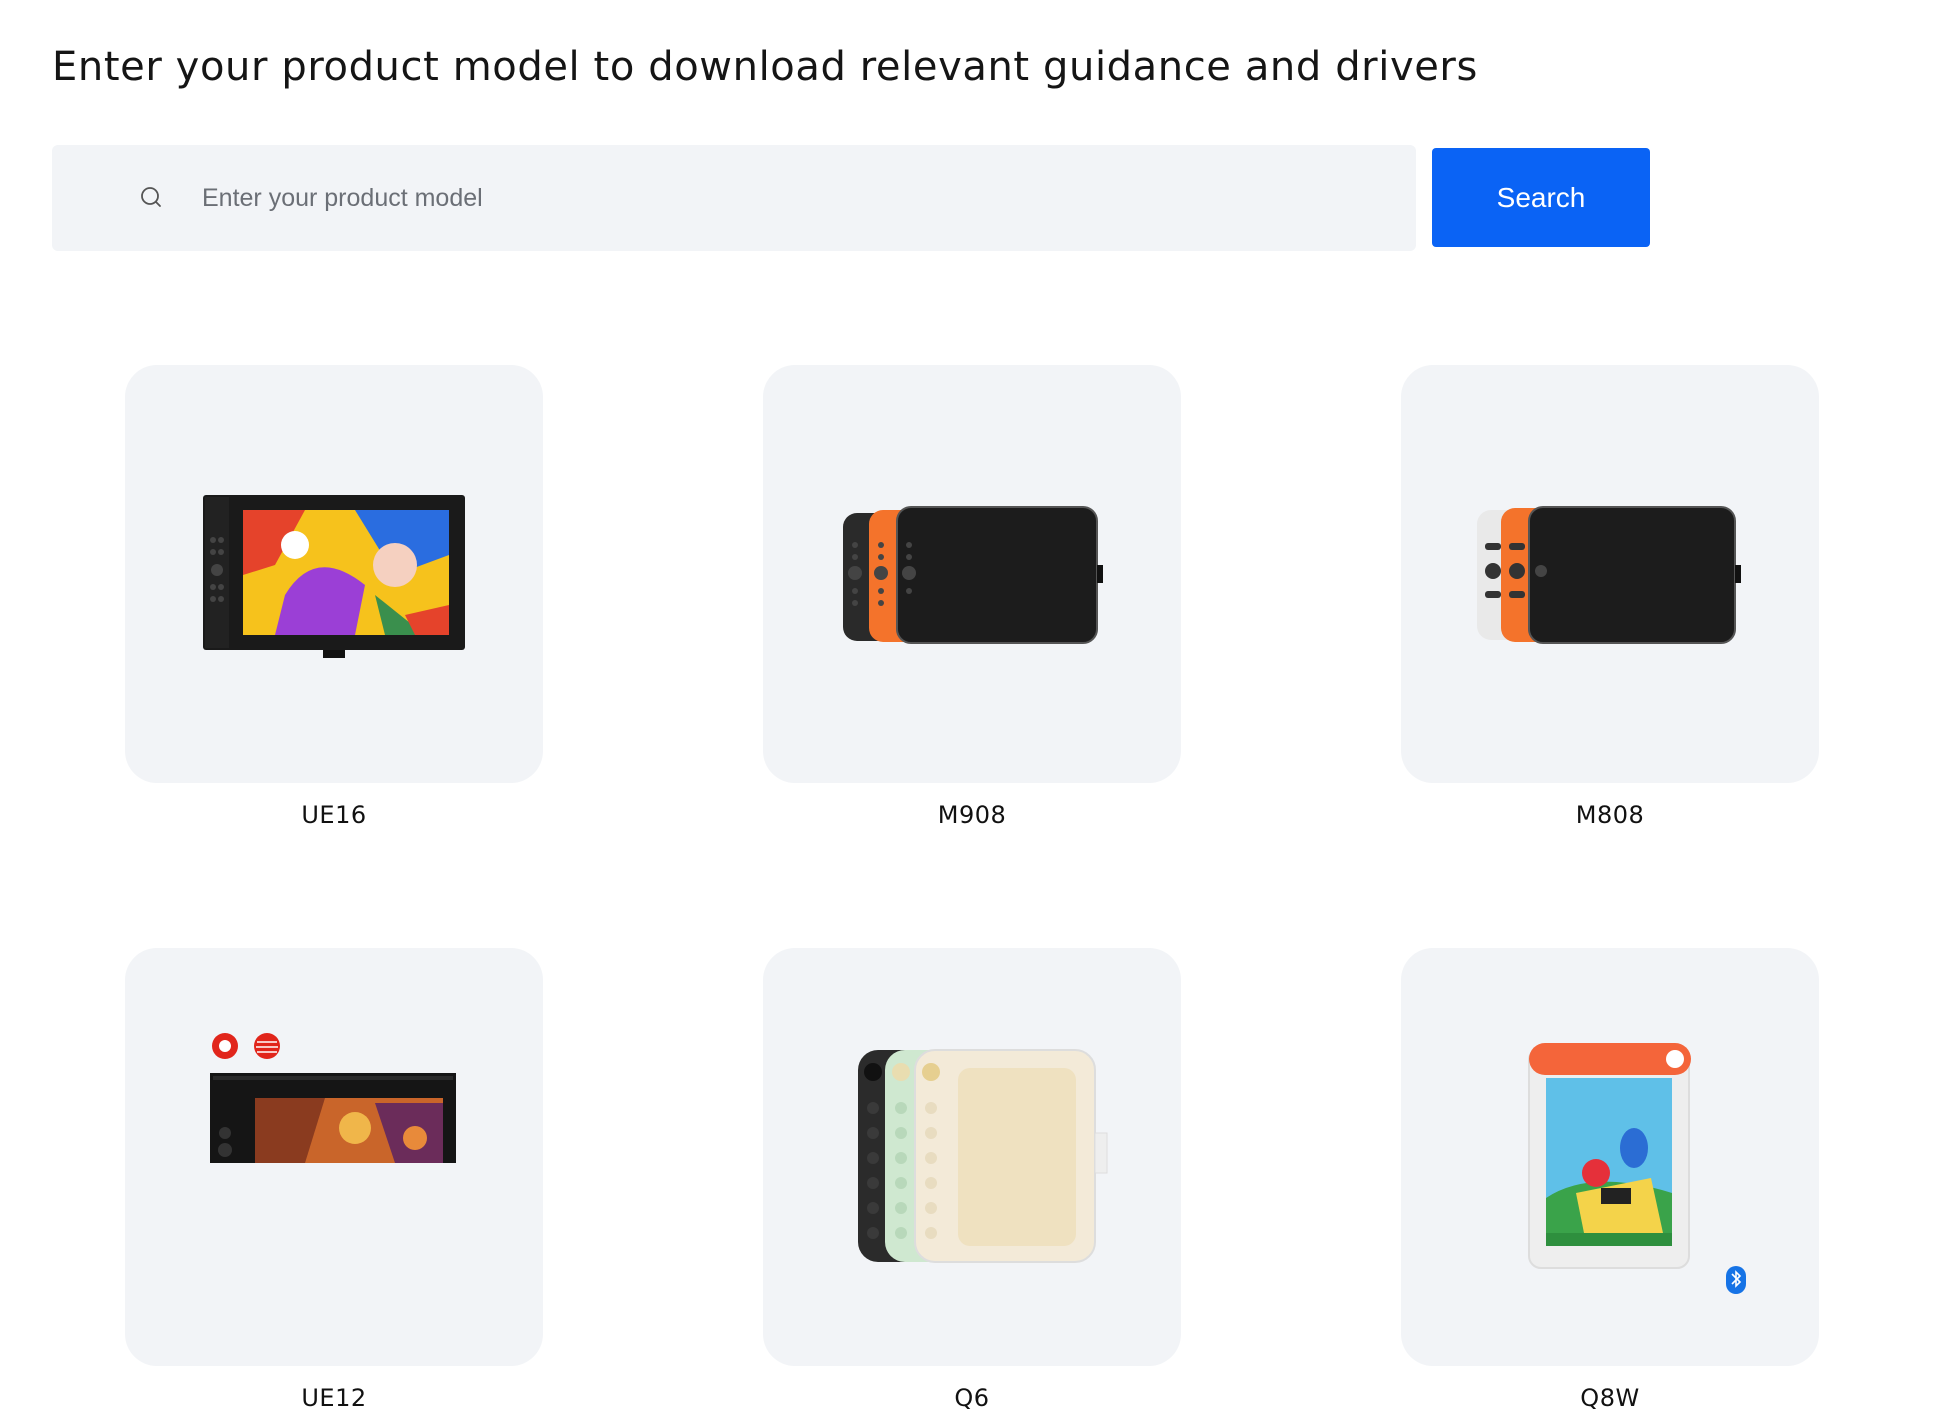  Describe the element at coordinates (1610, 815) in the screenshot. I see `product-model-label: M808` at that location.